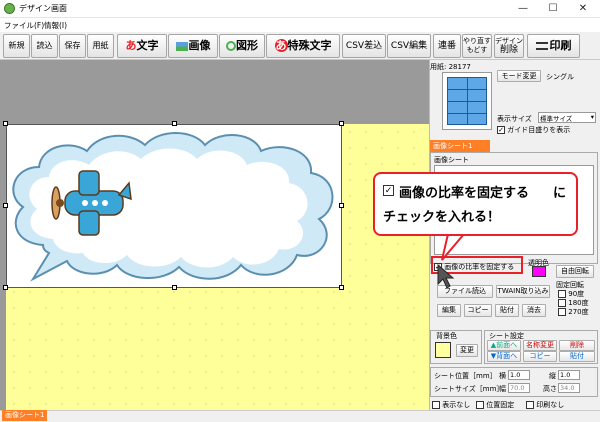  I want to click on no-print-checkbox: 印刷なし, so click(545, 405).